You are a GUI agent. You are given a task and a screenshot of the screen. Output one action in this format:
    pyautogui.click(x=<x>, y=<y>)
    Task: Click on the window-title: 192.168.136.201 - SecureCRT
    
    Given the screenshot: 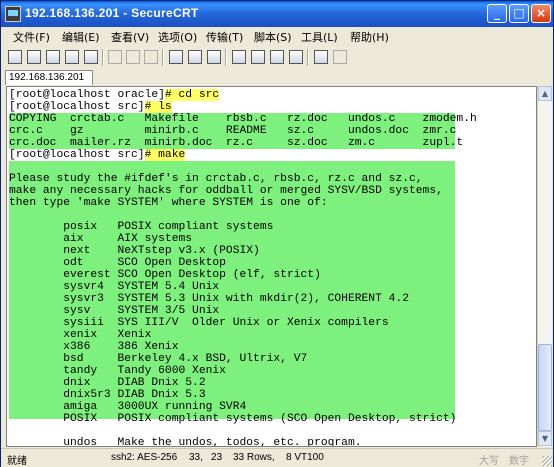 What is the action you would take?
    pyautogui.click(x=112, y=13)
    